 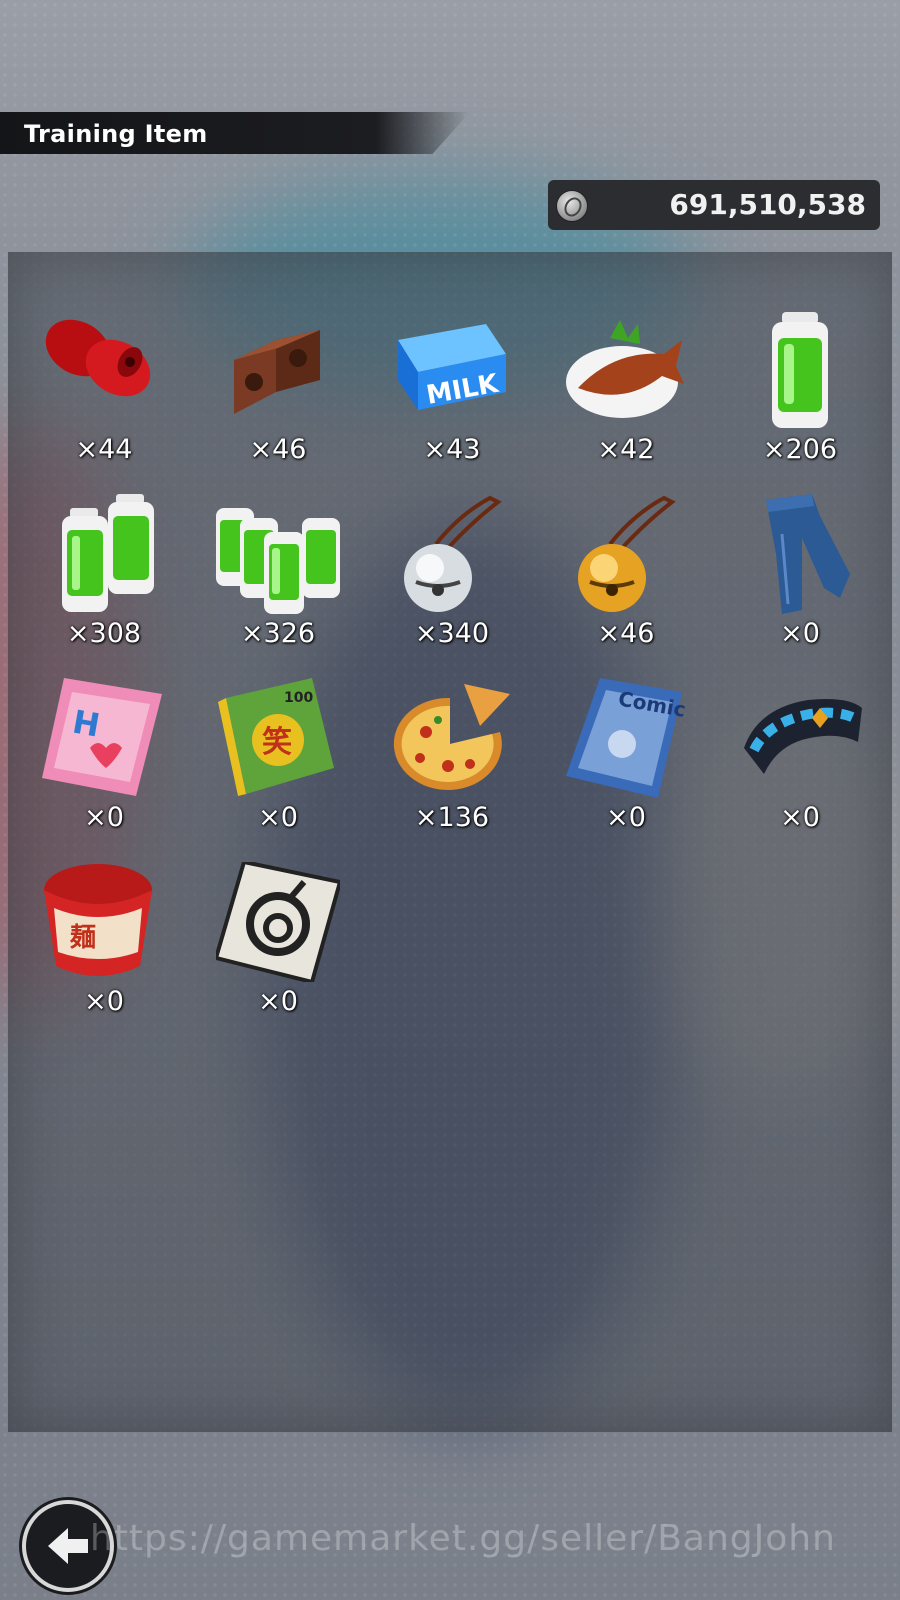 I want to click on joke-book-icon: 笑 100, so click(x=278, y=738).